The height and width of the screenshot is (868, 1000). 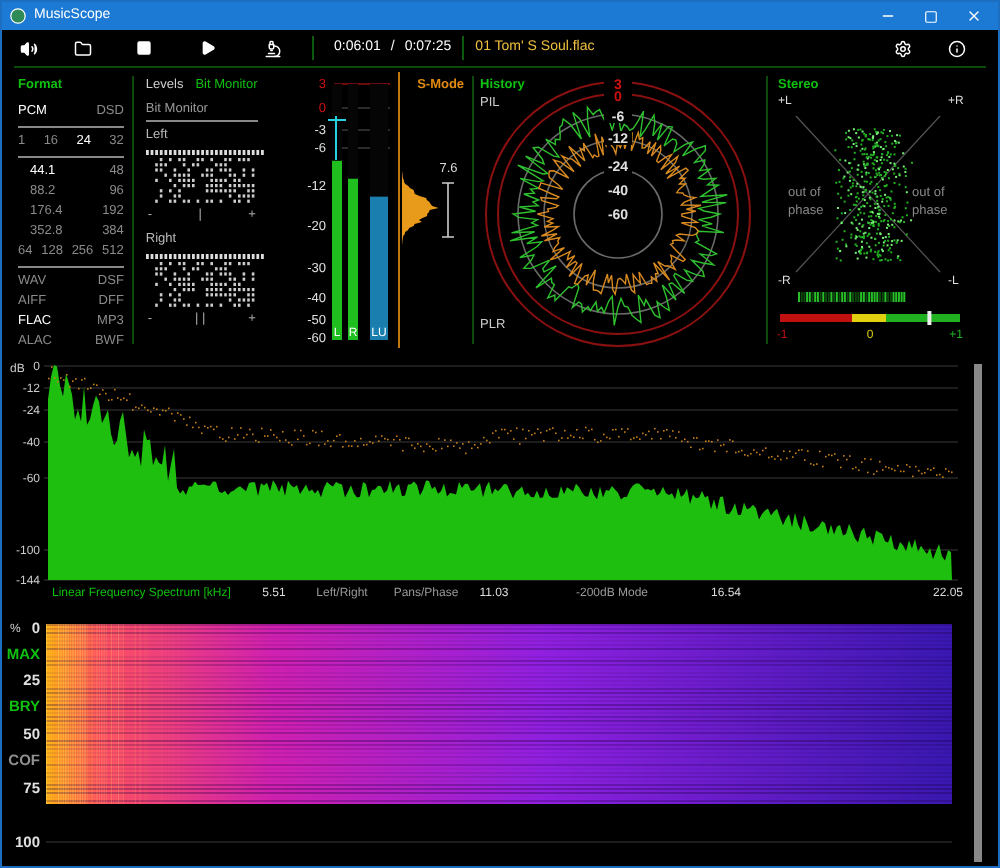 What do you see at coordinates (18, 16) in the screenshot?
I see `app-logo-icon` at bounding box center [18, 16].